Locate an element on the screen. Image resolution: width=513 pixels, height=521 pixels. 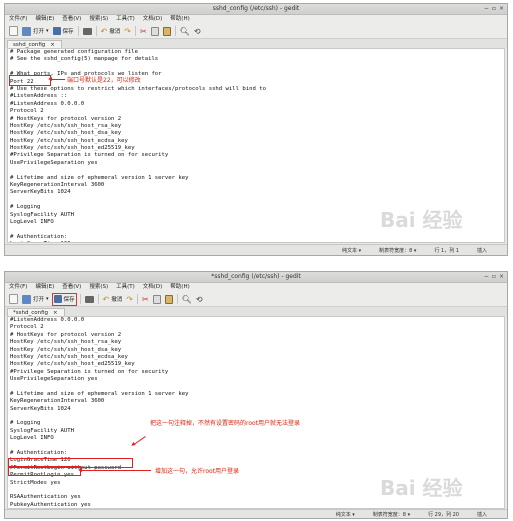
title-bar: sshd_config (/etc/ssh) - gedit − ▫ × is located at coordinates (256, 9).